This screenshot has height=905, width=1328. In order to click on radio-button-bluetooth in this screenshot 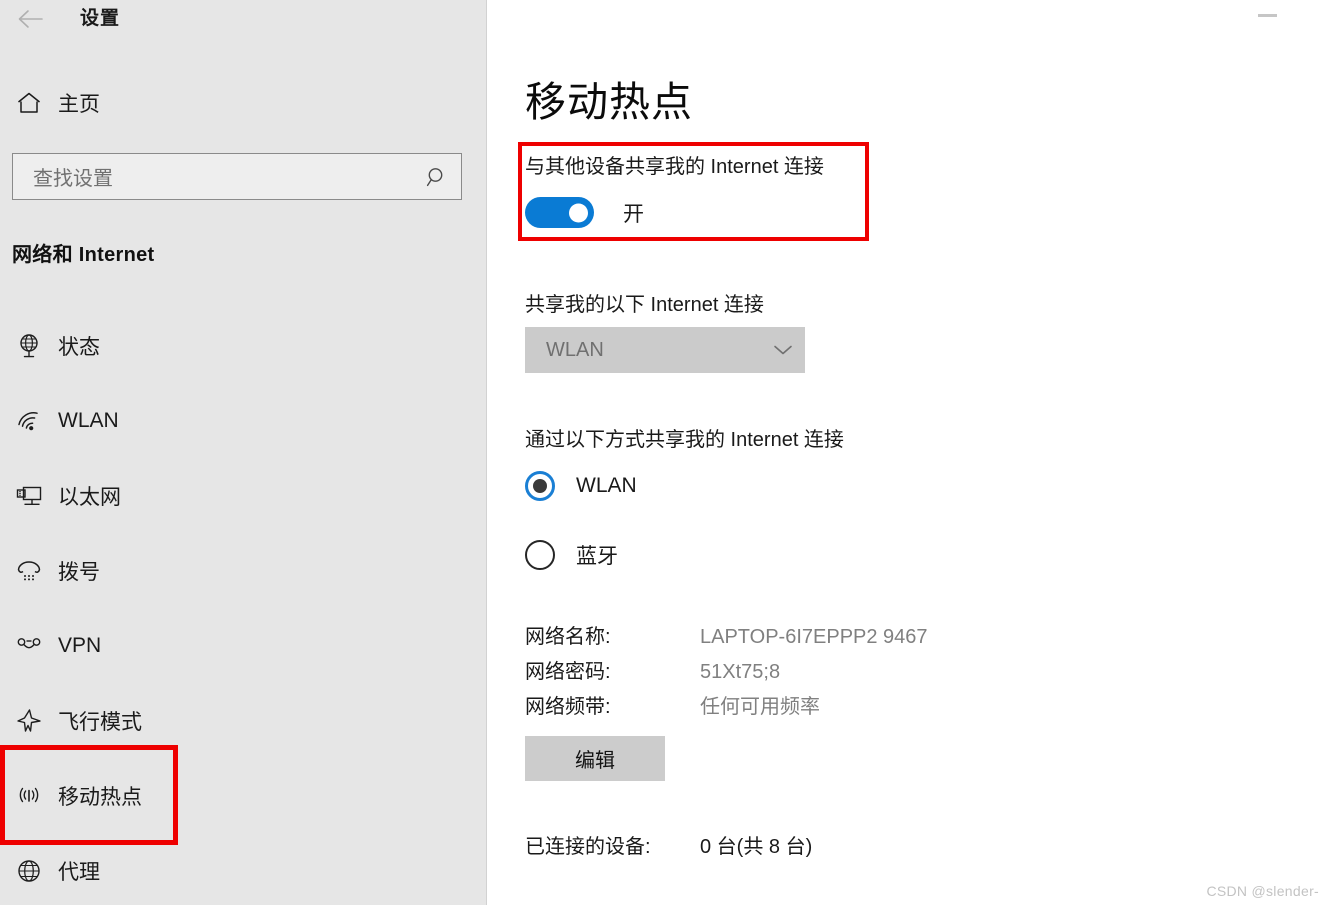, I will do `click(540, 555)`.